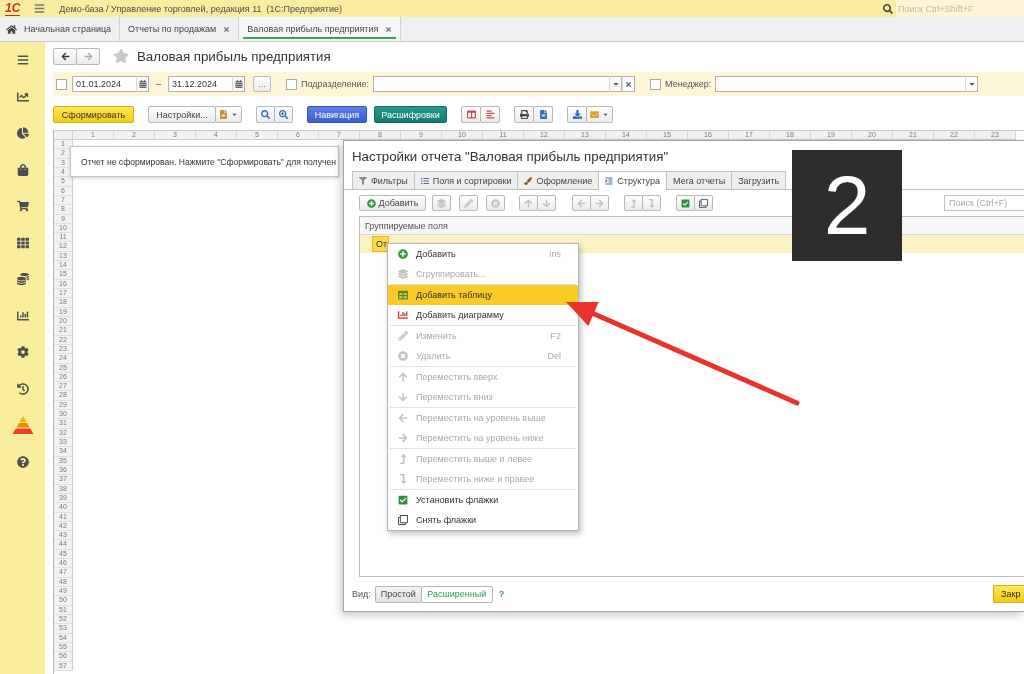 This screenshot has width=1024, height=674. I want to click on download-button, so click(577, 114).